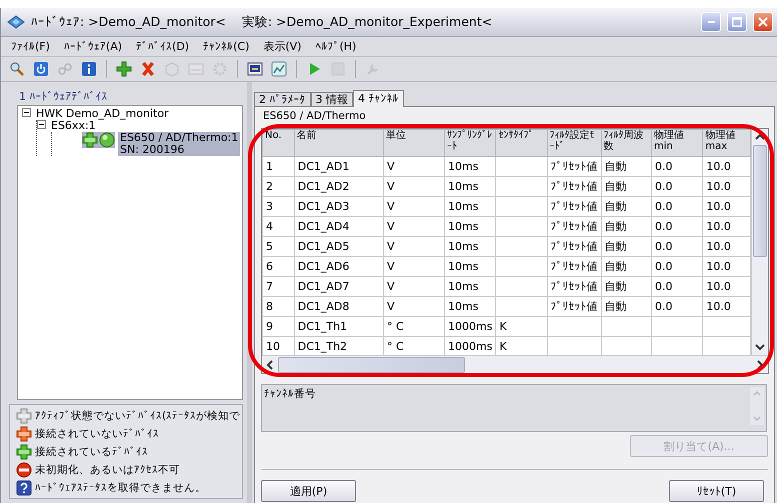 This screenshot has width=777, height=503. I want to click on table-cell: 1, so click(278, 166).